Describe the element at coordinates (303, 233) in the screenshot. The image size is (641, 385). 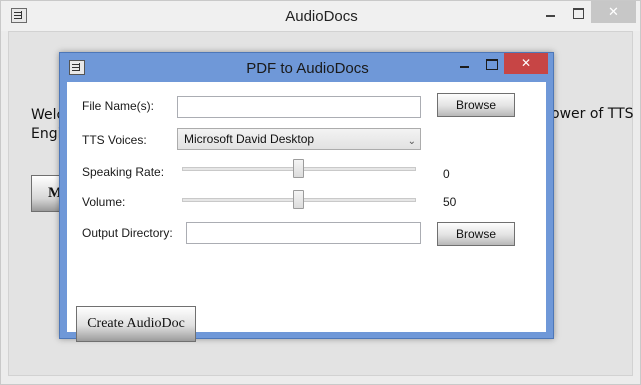
I see `output-directory-input` at that location.